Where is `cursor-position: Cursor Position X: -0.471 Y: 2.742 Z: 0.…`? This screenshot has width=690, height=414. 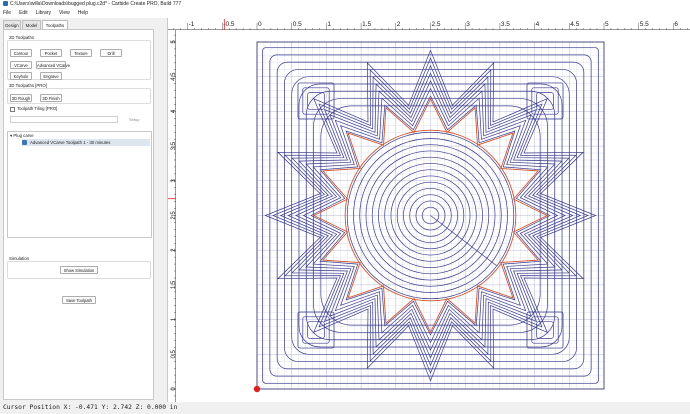 cursor-position: Cursor Position X: -0.471 Y: 2.742 Z: 0.… is located at coordinates (90, 407).